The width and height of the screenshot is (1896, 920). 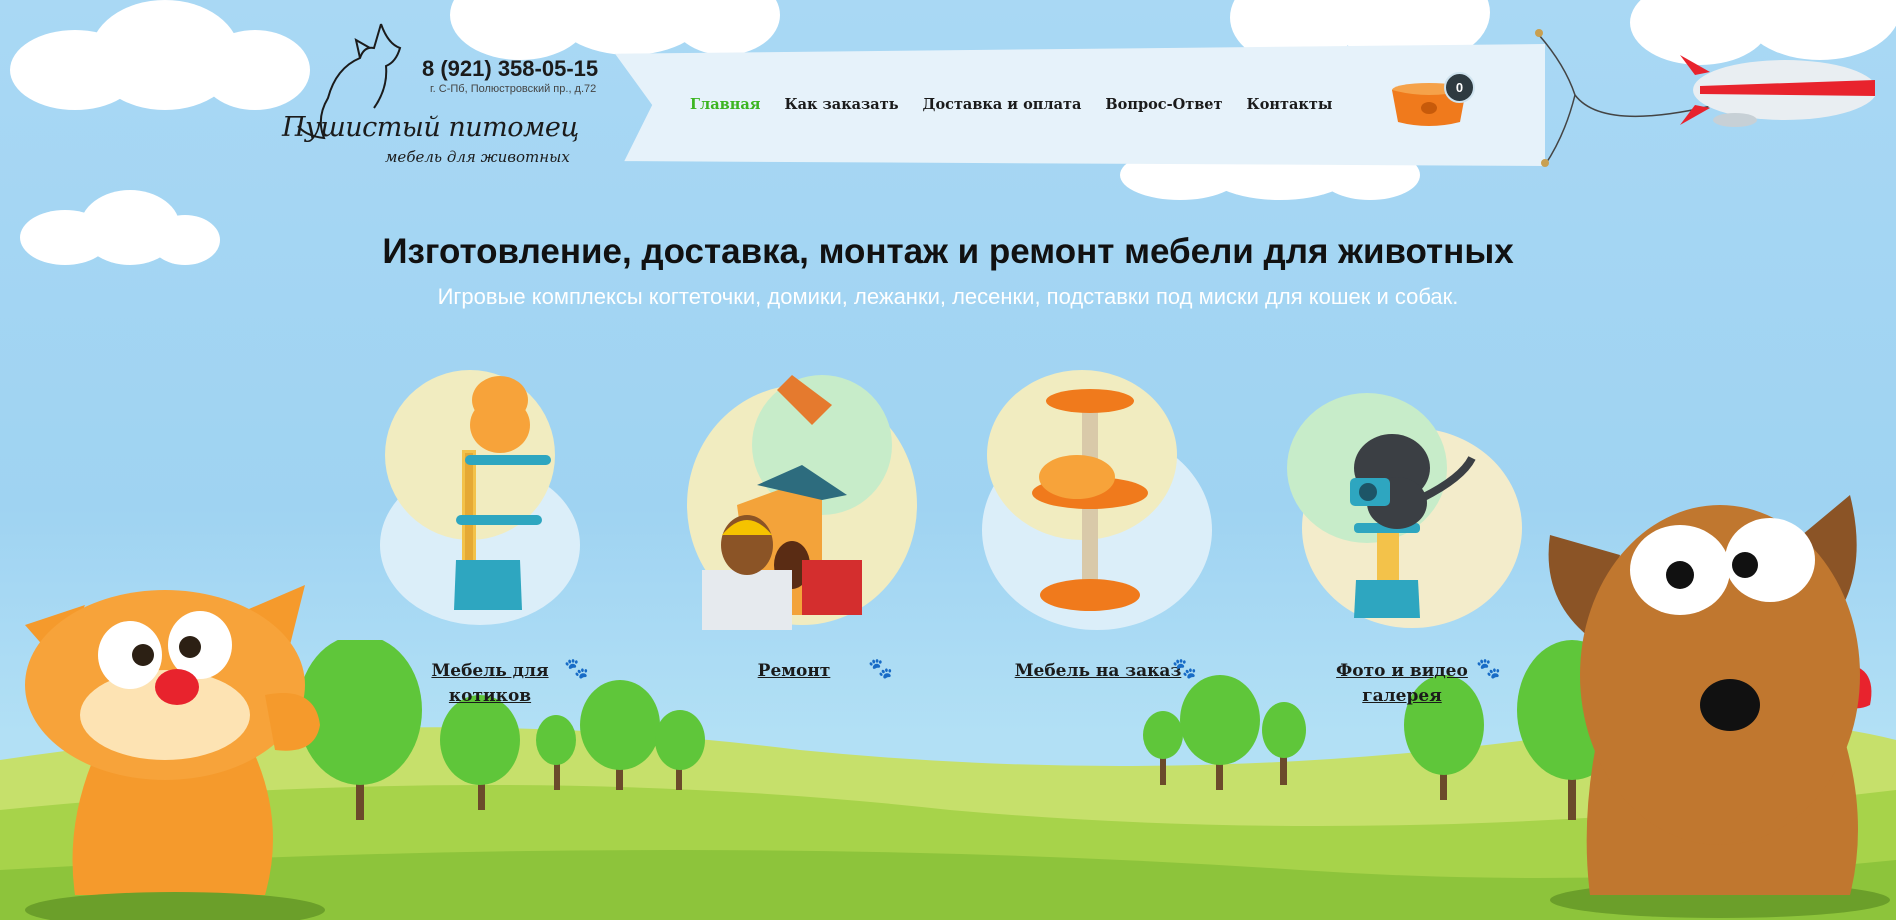 What do you see at coordinates (480, 497) in the screenshot?
I see `cat-tree-illustration` at bounding box center [480, 497].